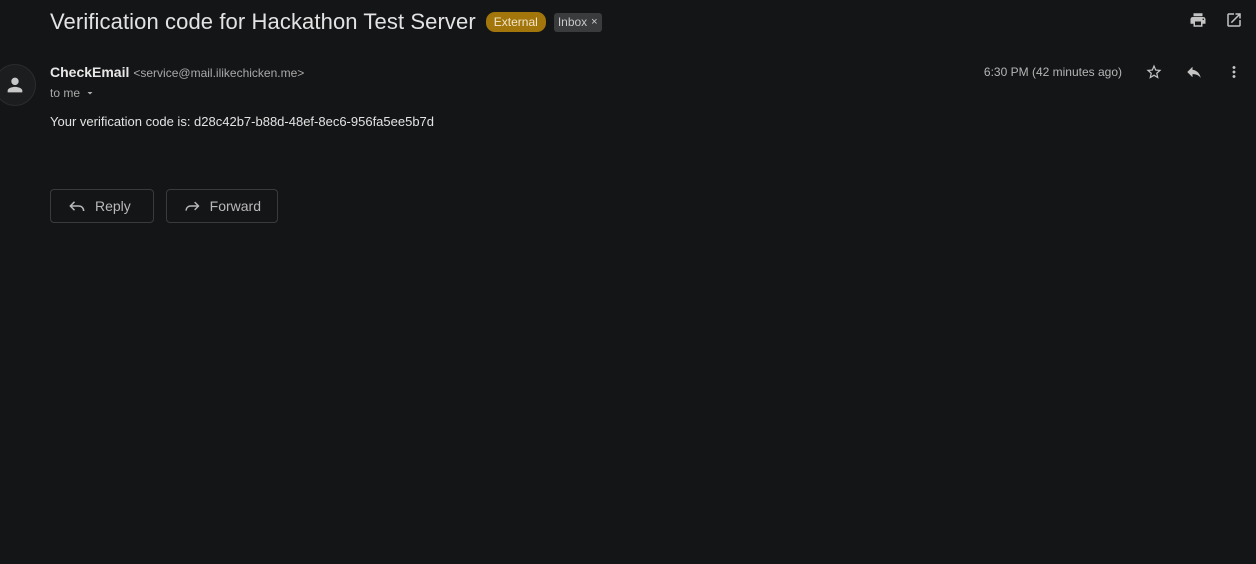  What do you see at coordinates (594, 22) in the screenshot?
I see `remove-label-icon: ×` at bounding box center [594, 22].